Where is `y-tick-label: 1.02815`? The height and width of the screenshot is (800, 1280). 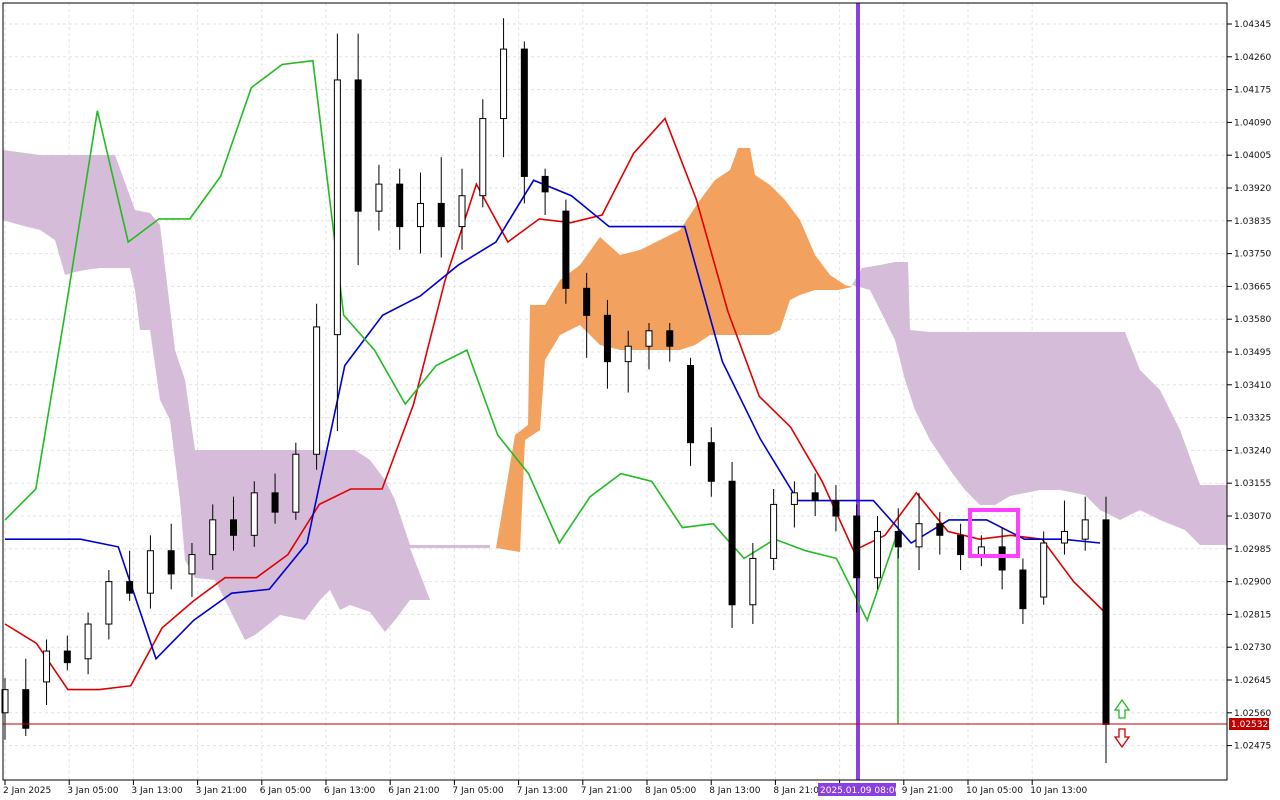
y-tick-label: 1.02815 is located at coordinates (1252, 615).